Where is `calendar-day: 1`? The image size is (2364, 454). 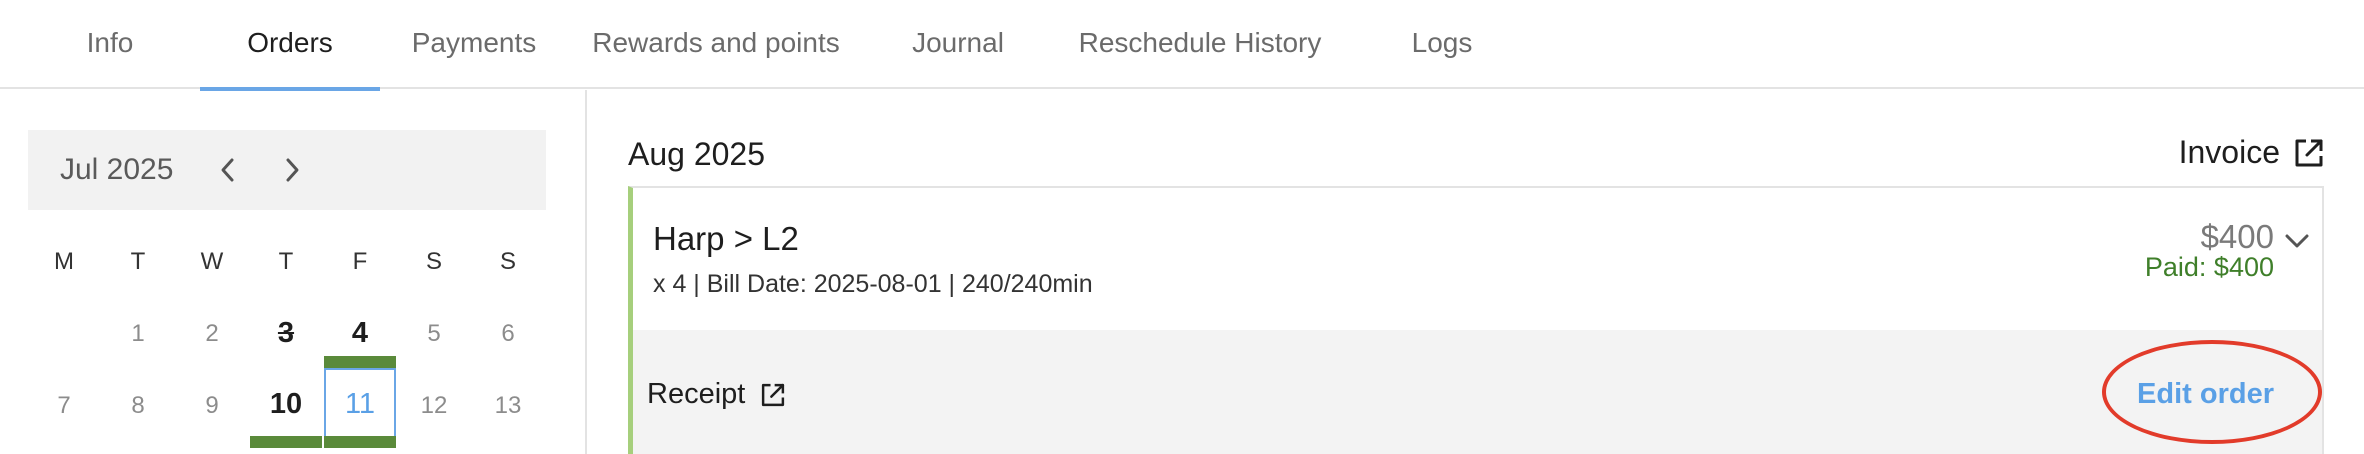 calendar-day: 1 is located at coordinates (138, 334).